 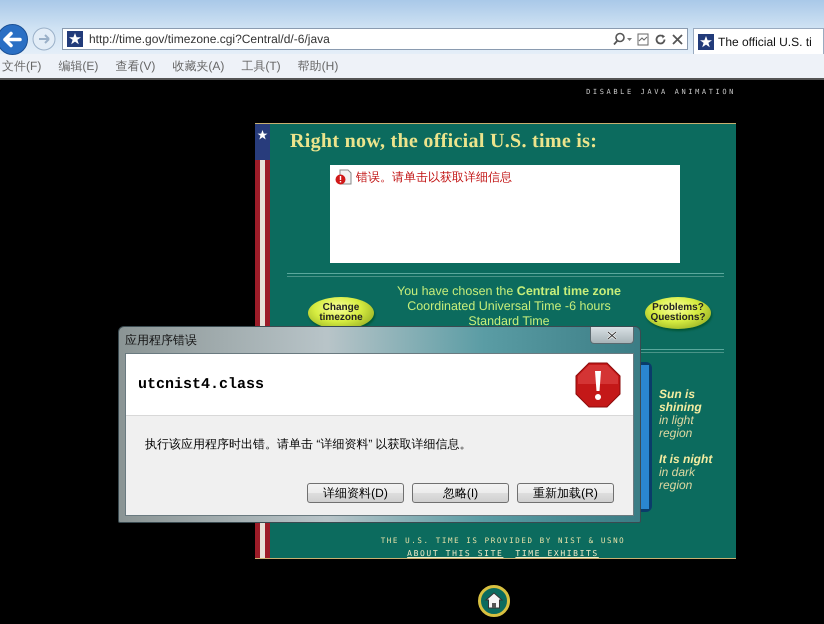 What do you see at coordinates (565, 493) in the screenshot?
I see `dialog-button: 重新加载(R)` at bounding box center [565, 493].